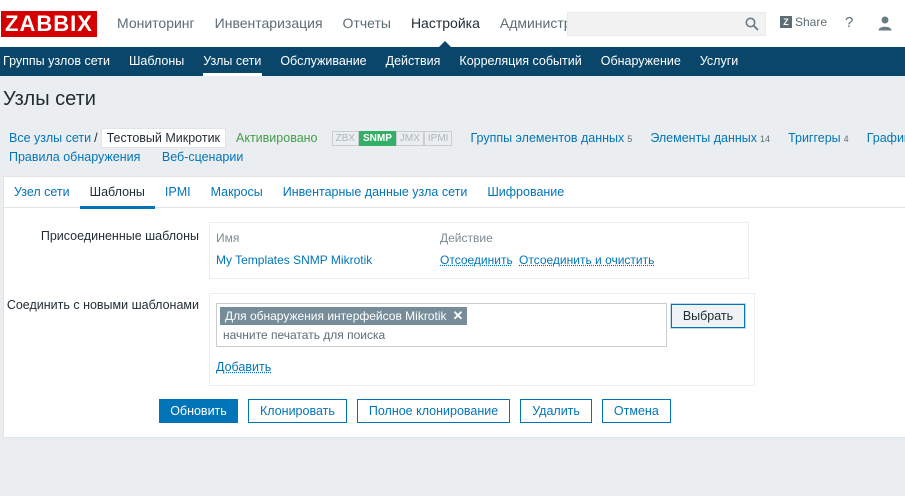 This screenshot has height=496, width=905. I want to click on subnav-maintenance: Обслуживание, so click(323, 61).